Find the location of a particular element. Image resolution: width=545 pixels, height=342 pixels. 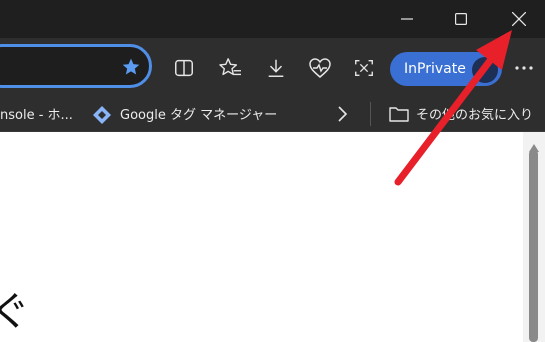

partial-text: ぐ is located at coordinates (15, 312).